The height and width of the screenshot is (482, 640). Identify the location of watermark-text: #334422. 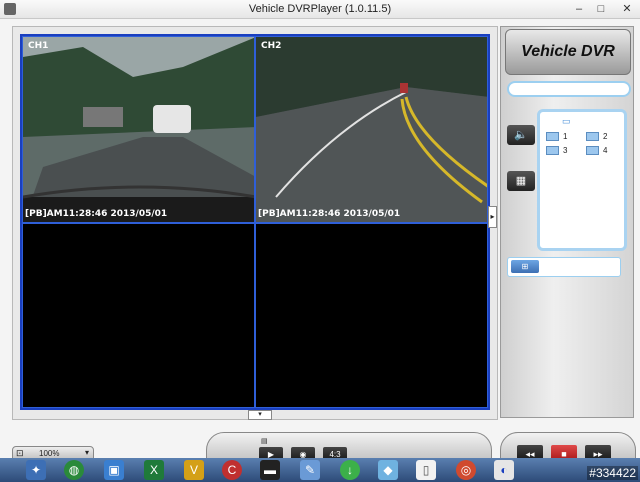
(612, 473).